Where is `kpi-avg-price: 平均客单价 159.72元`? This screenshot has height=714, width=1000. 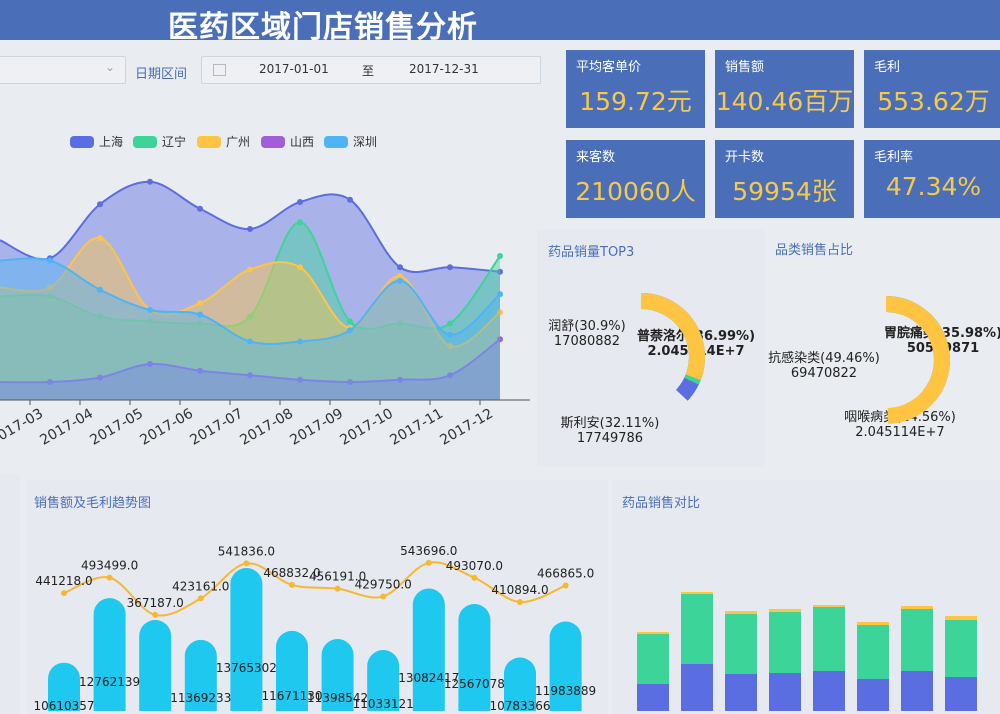 kpi-avg-price: 平均客单价 159.72元 is located at coordinates (635, 89).